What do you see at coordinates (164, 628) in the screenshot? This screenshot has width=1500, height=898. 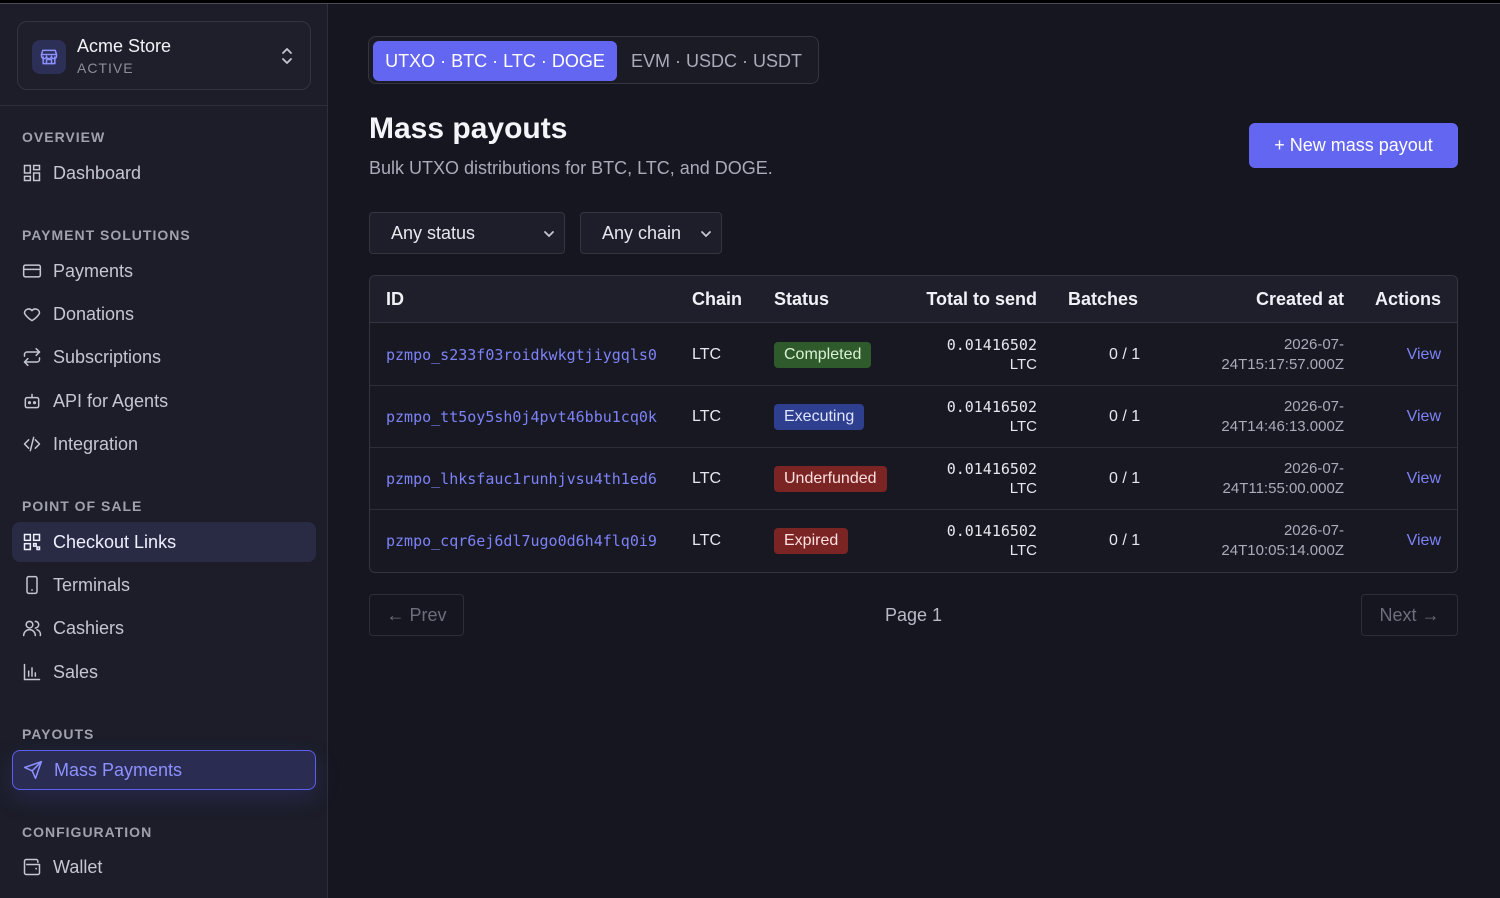 I see `sidebar-item-cashiers: Cashiers` at bounding box center [164, 628].